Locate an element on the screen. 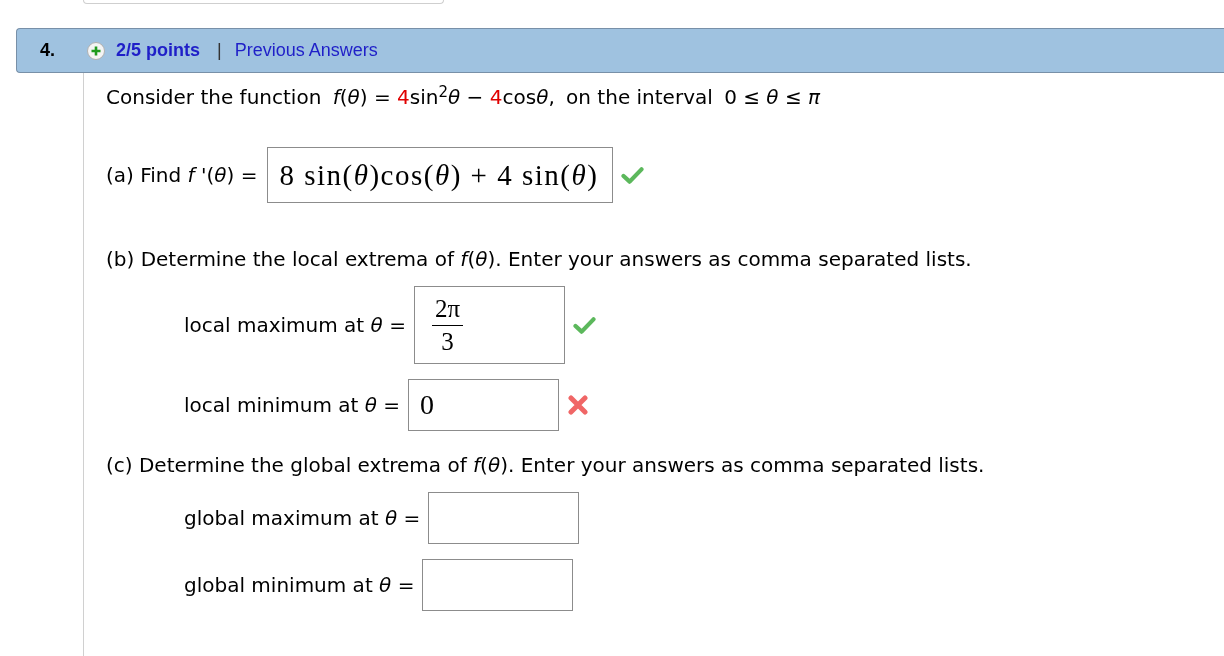  answer-field: 8 sin(θ)cos(θ) + 4 sin(θ) is located at coordinates (440, 175).